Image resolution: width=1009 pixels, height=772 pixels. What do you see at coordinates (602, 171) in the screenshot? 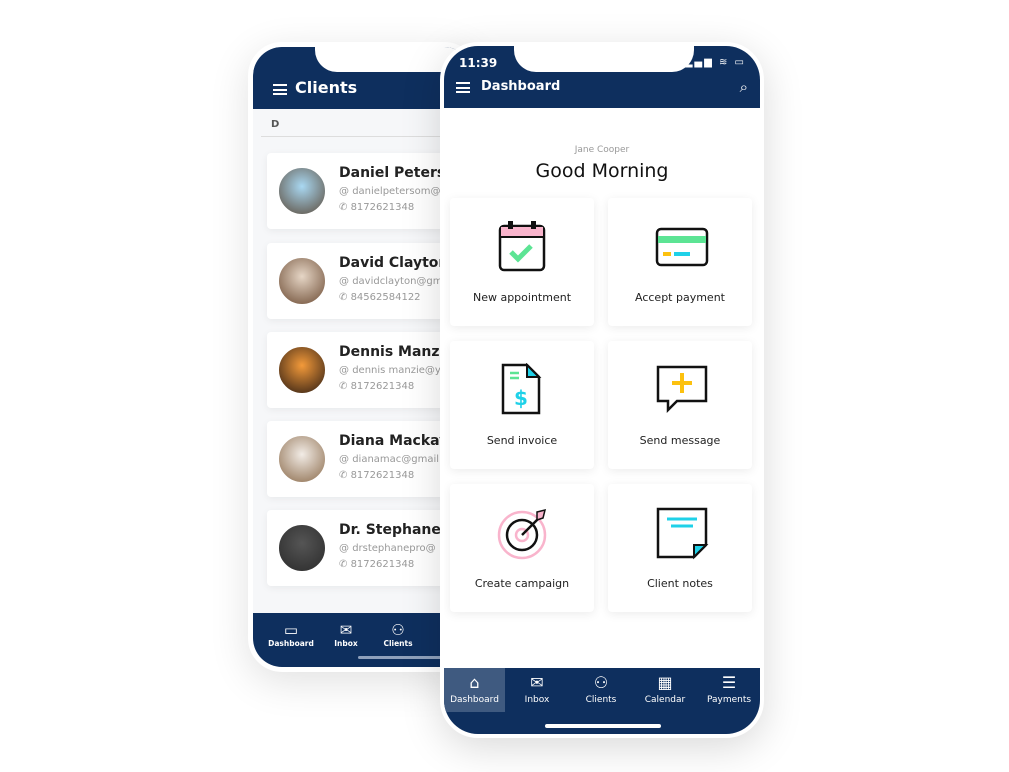
I see `greeting: Good Morning` at bounding box center [602, 171].